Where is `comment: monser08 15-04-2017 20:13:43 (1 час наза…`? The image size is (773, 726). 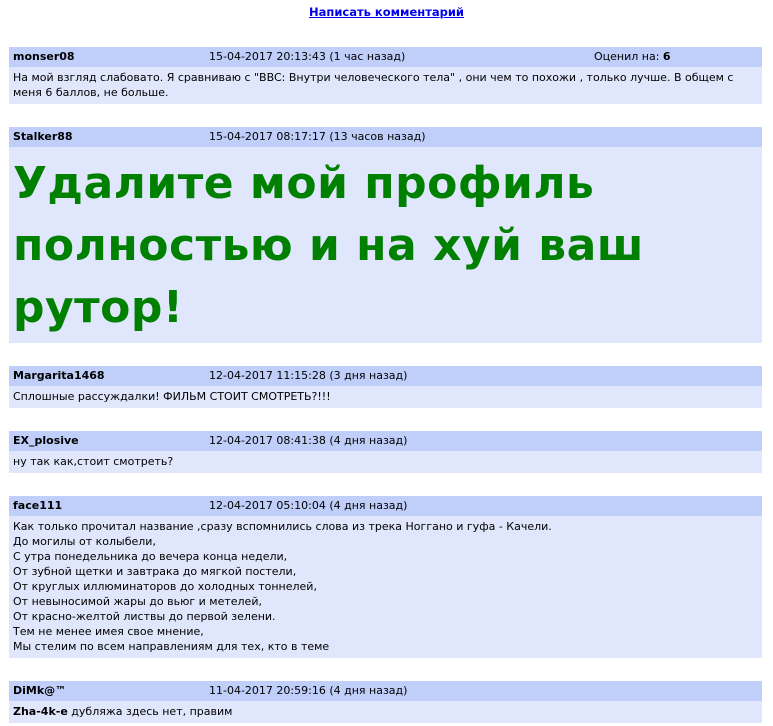 comment: monser08 15-04-2017 20:13:43 (1 час наза… is located at coordinates (385, 75).